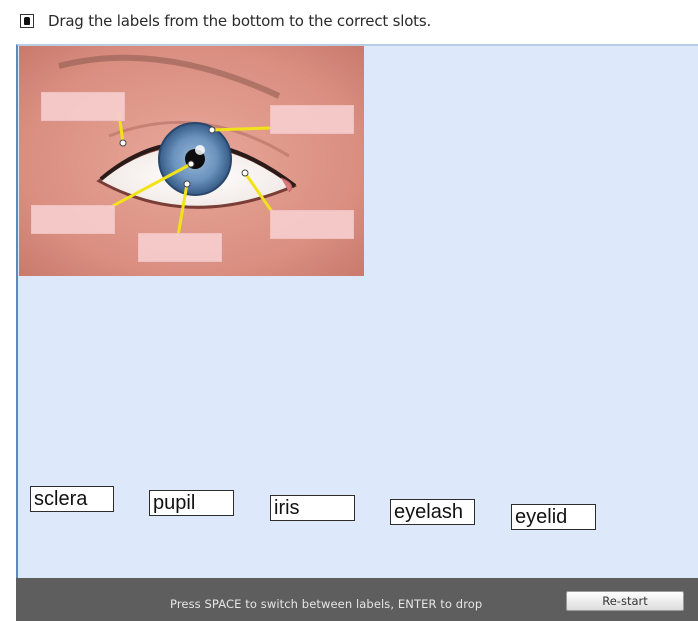 The image size is (698, 621). Describe the element at coordinates (625, 601) in the screenshot. I see `restart-button: Re-start` at that location.